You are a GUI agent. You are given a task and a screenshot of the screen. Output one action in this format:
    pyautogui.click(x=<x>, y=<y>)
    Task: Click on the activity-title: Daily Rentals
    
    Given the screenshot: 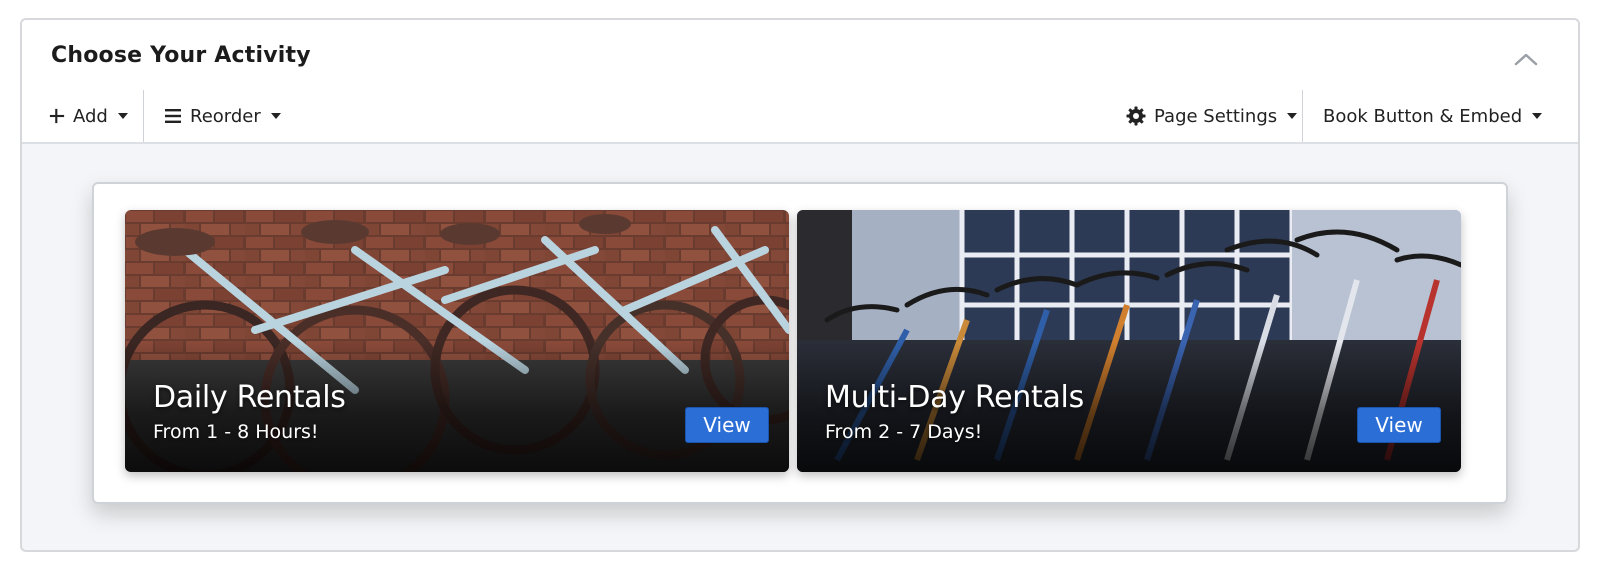 What is the action you would take?
    pyautogui.click(x=249, y=397)
    